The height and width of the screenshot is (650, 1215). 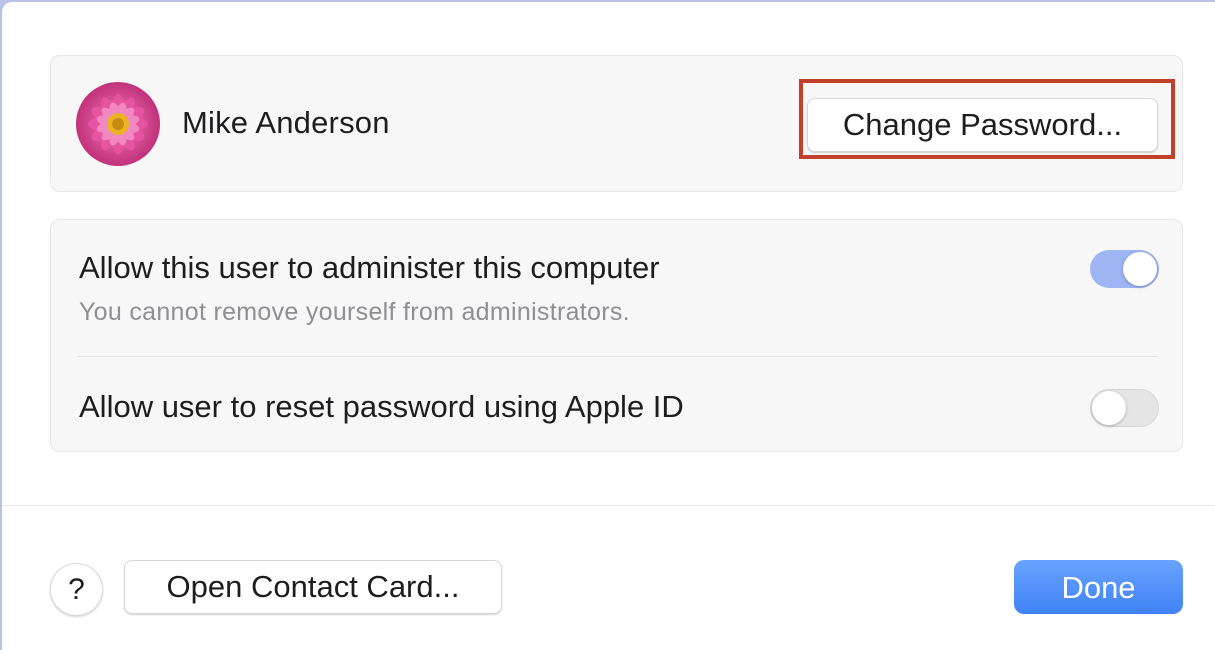 I want to click on user-name: Mike Anderson, so click(x=286, y=122).